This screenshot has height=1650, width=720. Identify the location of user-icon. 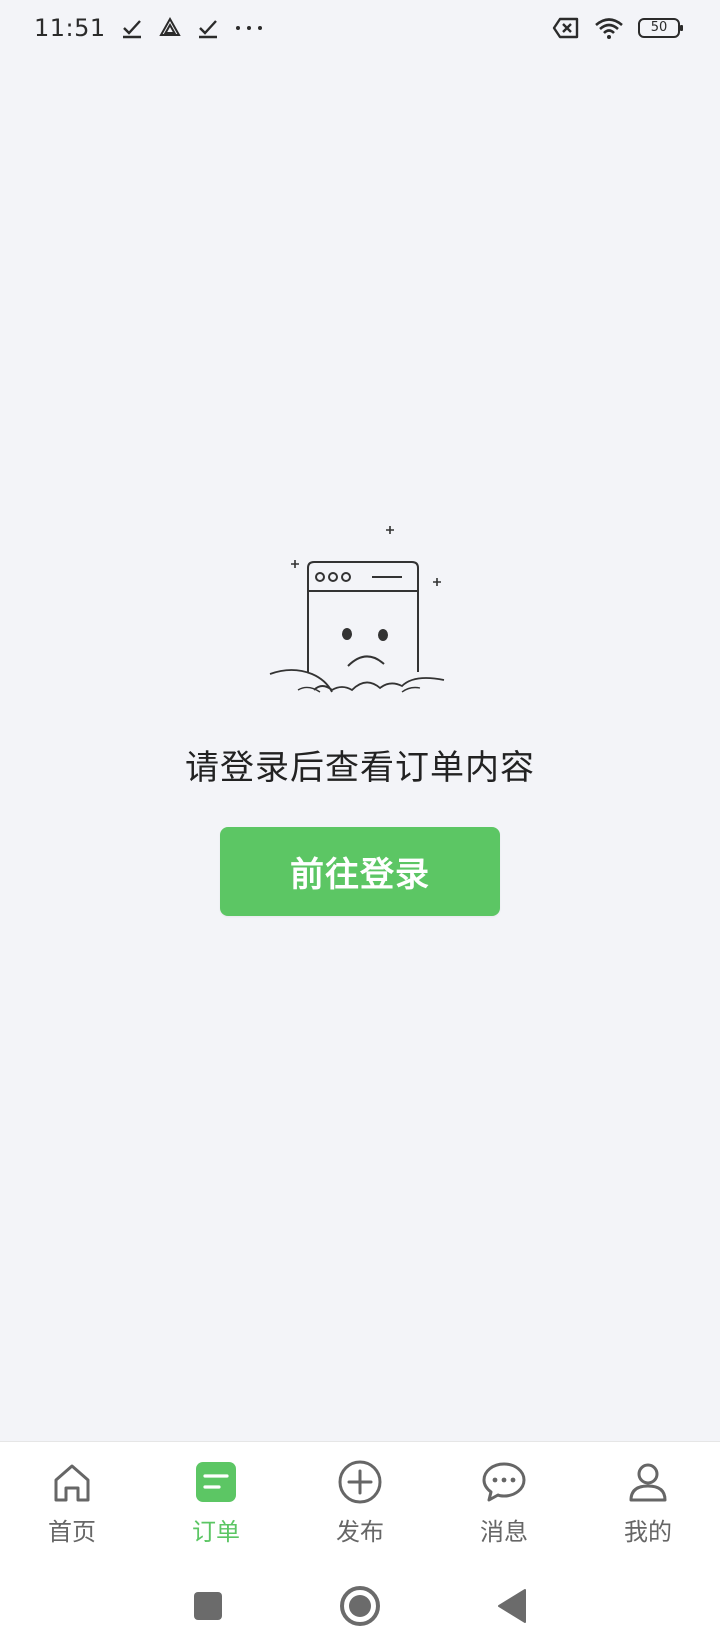
(648, 1482).